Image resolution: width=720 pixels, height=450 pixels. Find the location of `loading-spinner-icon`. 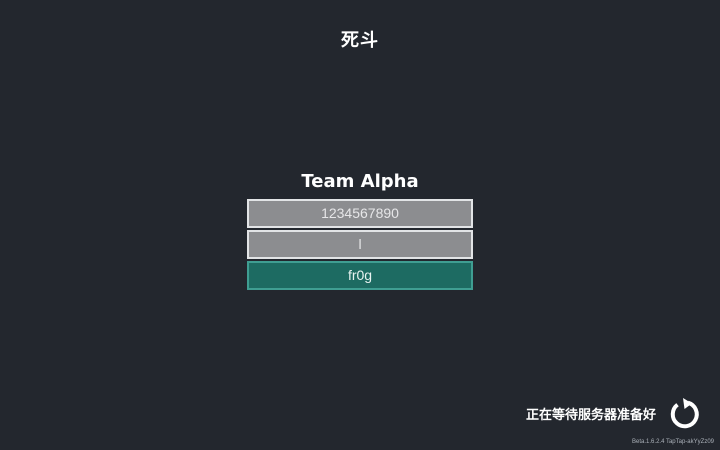

loading-spinner-icon is located at coordinates (684, 413).